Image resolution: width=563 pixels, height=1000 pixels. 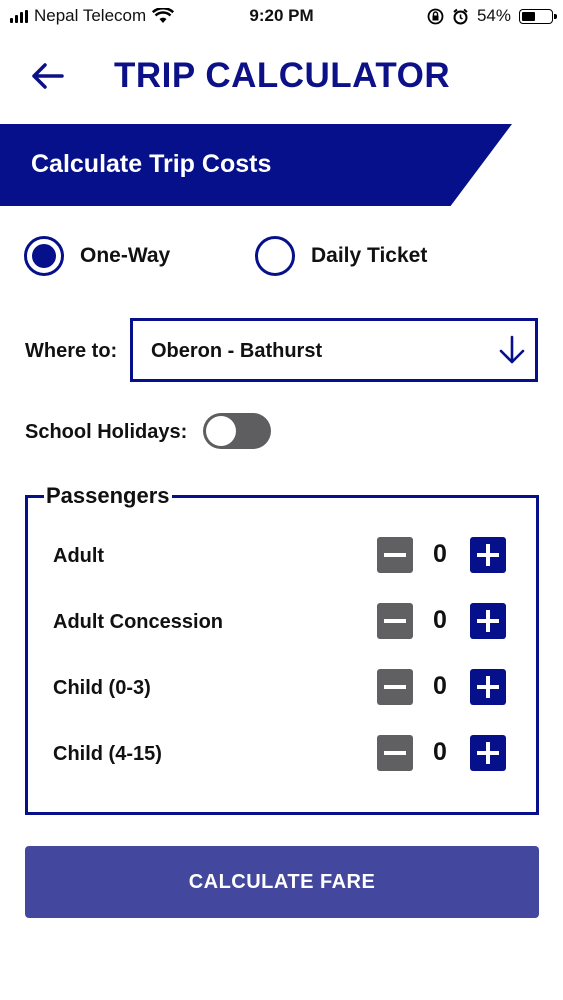 What do you see at coordinates (275, 256) in the screenshot?
I see `radio-unselected-icon` at bounding box center [275, 256].